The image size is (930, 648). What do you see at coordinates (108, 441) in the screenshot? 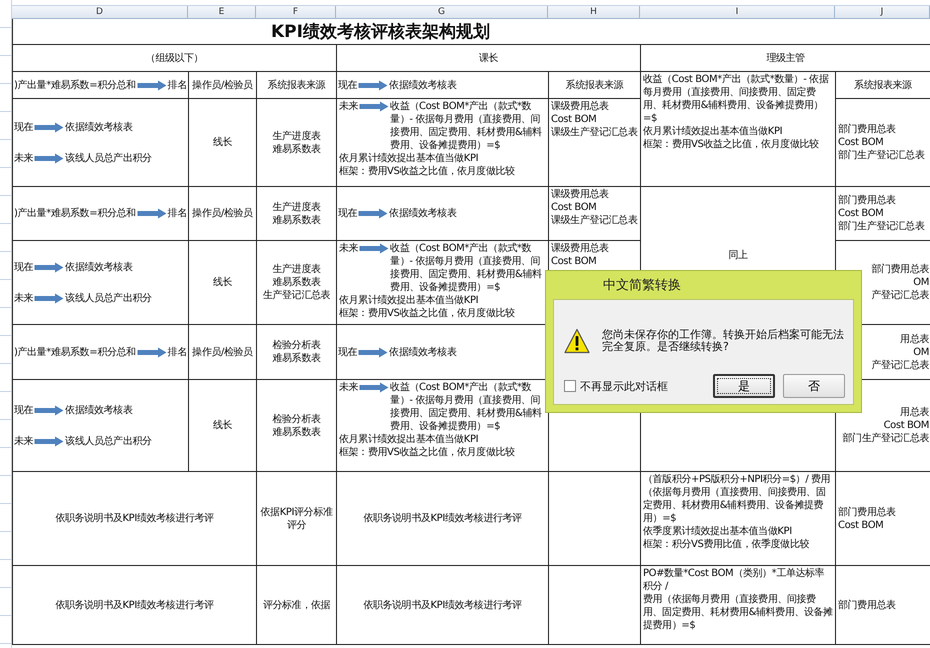
I see `cell-text: 该线人员总产出积分` at bounding box center [108, 441].